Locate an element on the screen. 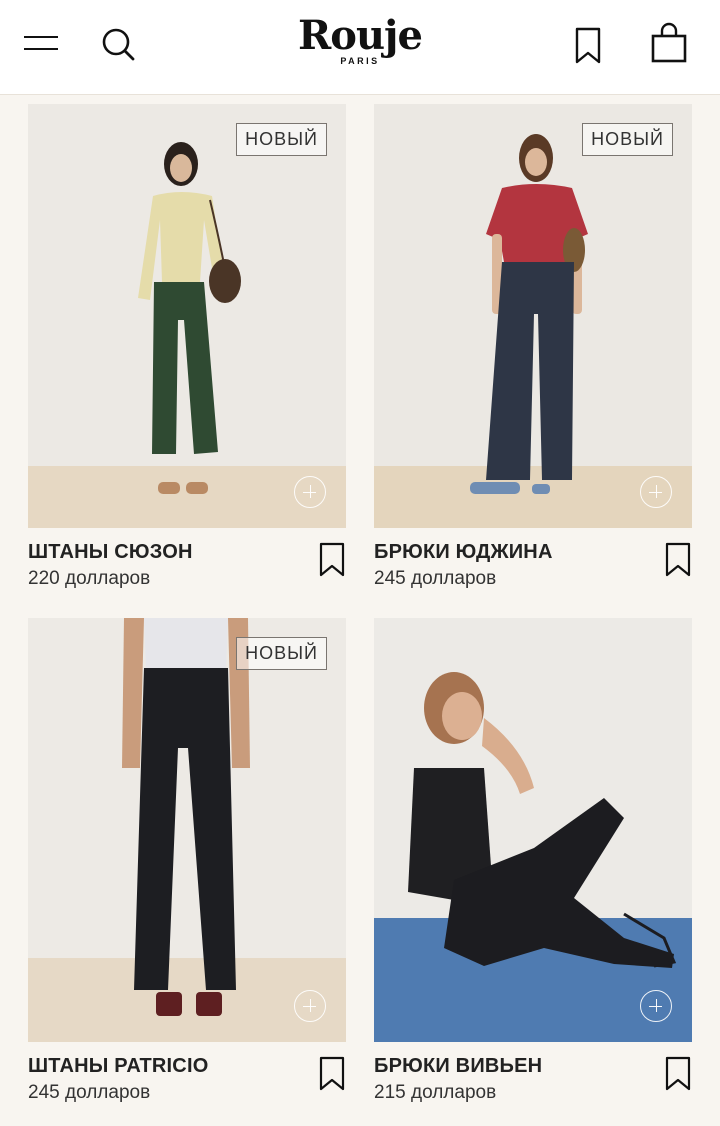 The height and width of the screenshot is (1126, 720). brand-logo: Rouje PARIS is located at coordinates (360, 39).